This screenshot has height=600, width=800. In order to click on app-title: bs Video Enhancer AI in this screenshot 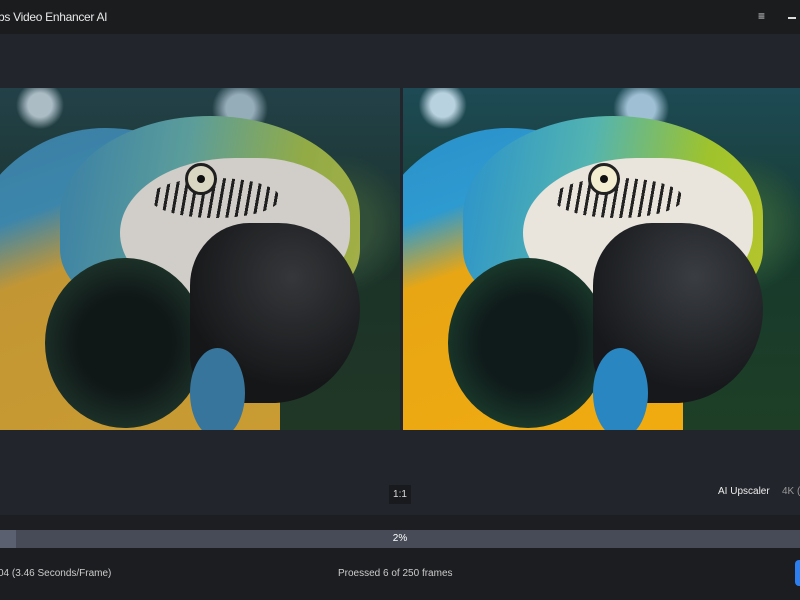, I will do `click(54, 17)`.